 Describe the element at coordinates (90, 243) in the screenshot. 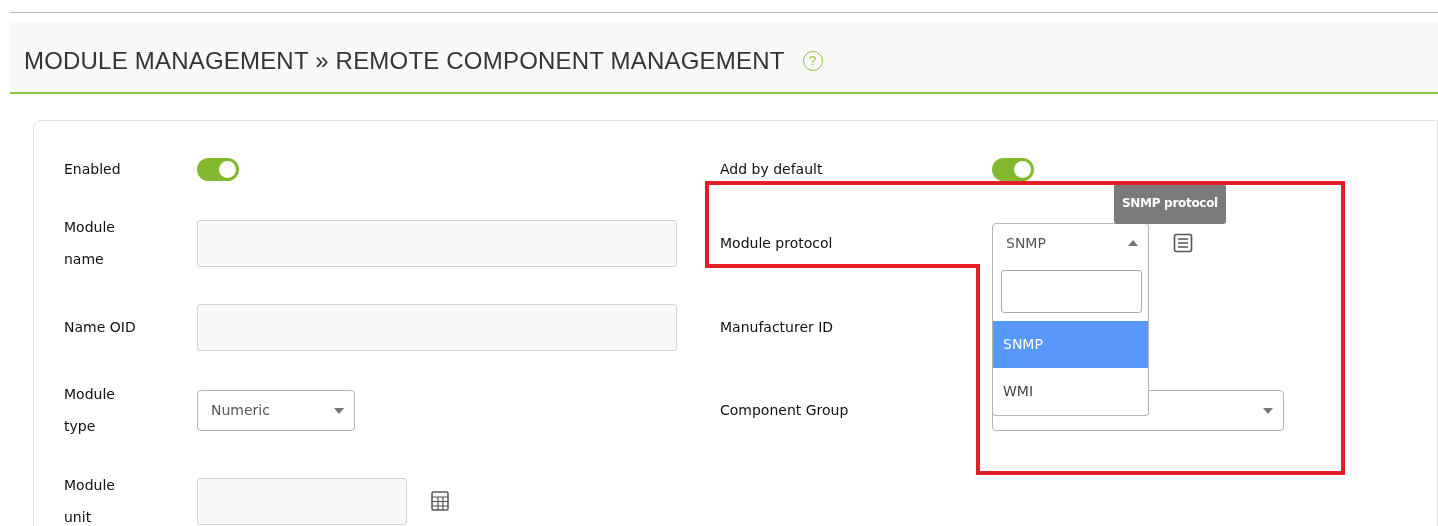

I see `field-label: Module name` at that location.